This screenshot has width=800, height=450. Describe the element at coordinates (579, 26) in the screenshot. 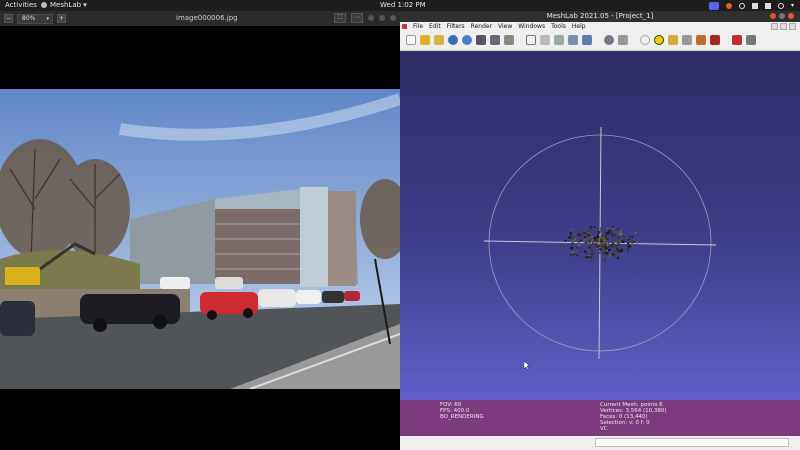

I see `menu-help: Help` at that location.